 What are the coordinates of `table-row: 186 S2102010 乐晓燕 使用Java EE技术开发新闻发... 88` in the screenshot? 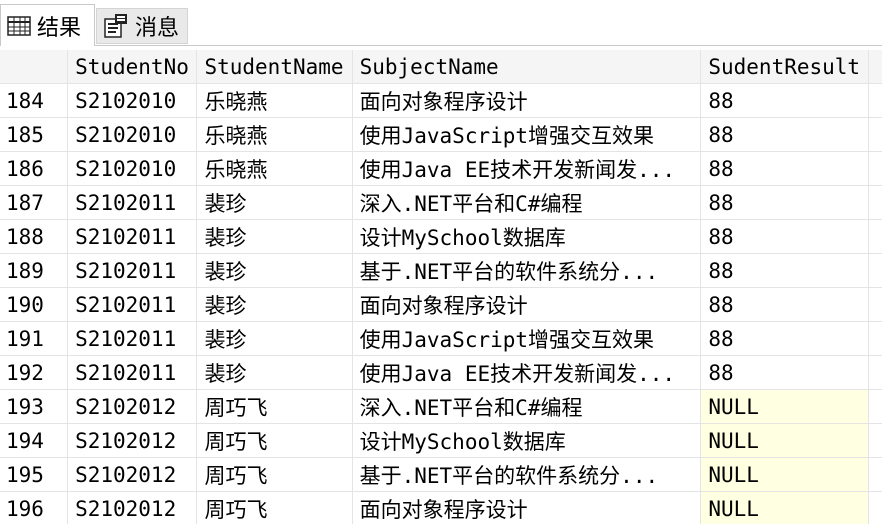 It's located at (441, 168).